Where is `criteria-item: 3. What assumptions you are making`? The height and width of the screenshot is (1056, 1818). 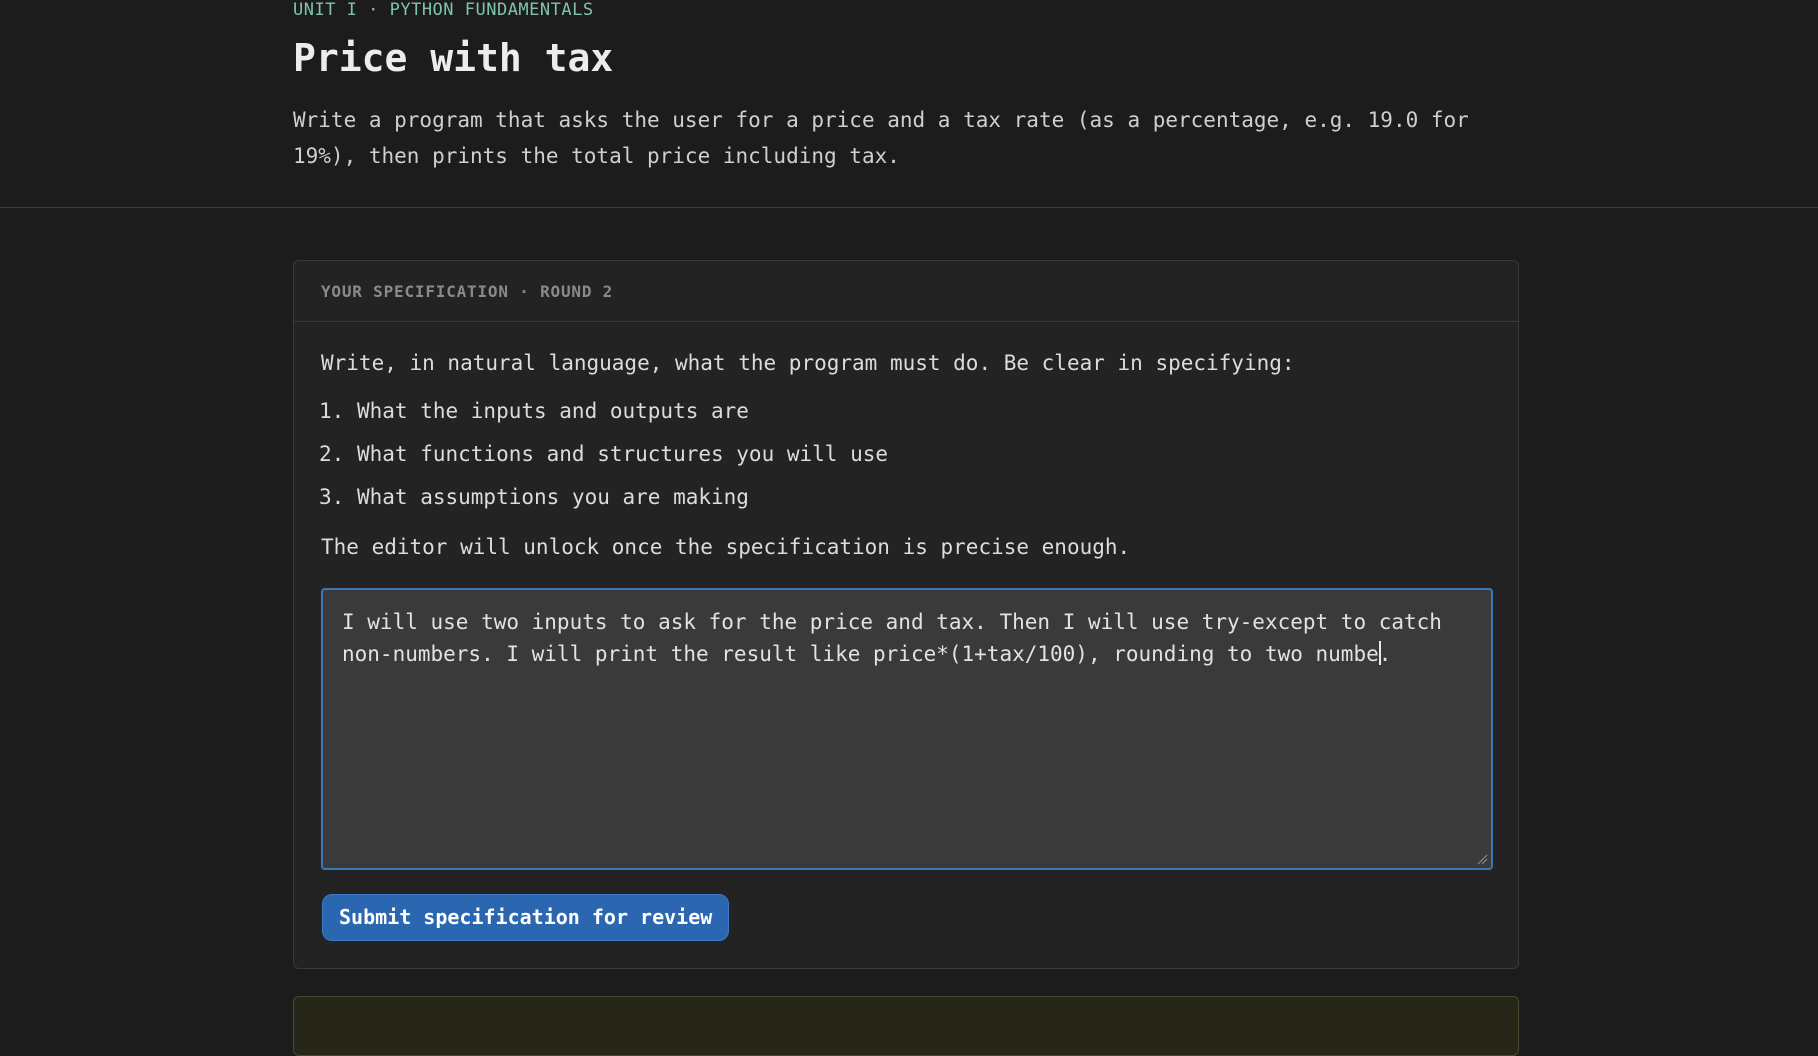 criteria-item: 3. What assumptions you are making is located at coordinates (603, 506).